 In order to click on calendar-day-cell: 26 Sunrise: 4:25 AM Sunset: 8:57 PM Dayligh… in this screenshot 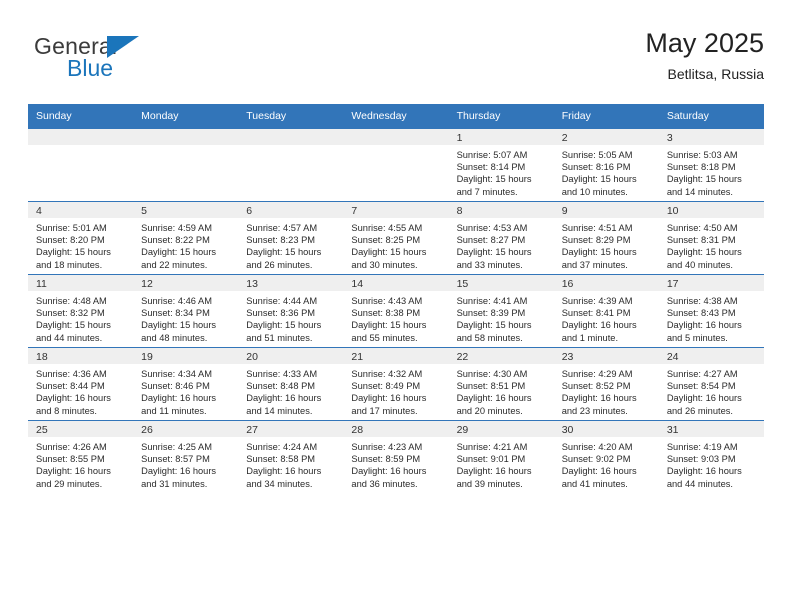, I will do `click(186, 456)`.